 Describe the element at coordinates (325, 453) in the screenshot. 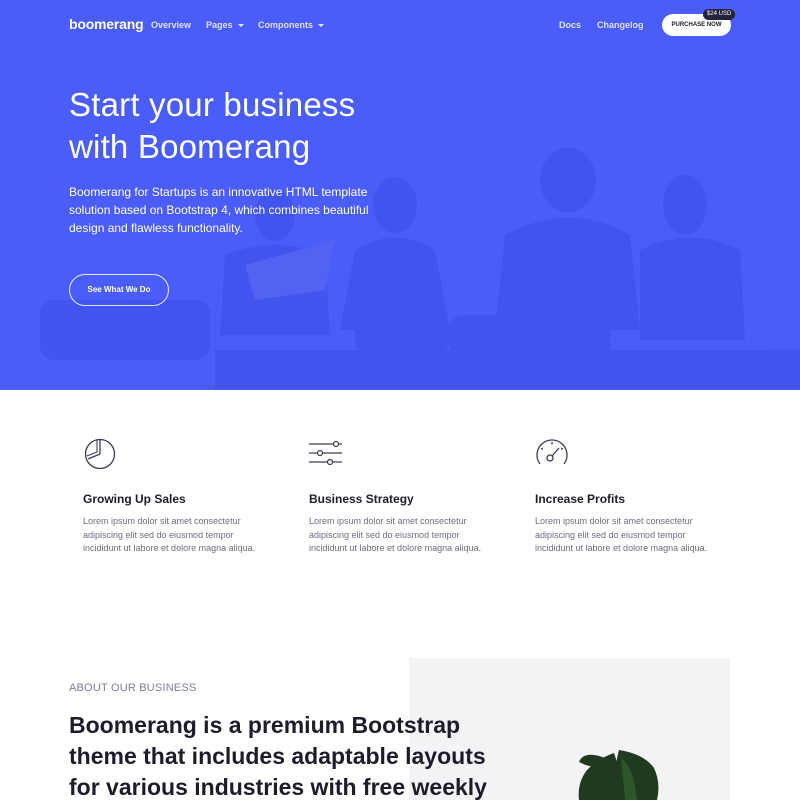

I see `sliders-icon` at that location.